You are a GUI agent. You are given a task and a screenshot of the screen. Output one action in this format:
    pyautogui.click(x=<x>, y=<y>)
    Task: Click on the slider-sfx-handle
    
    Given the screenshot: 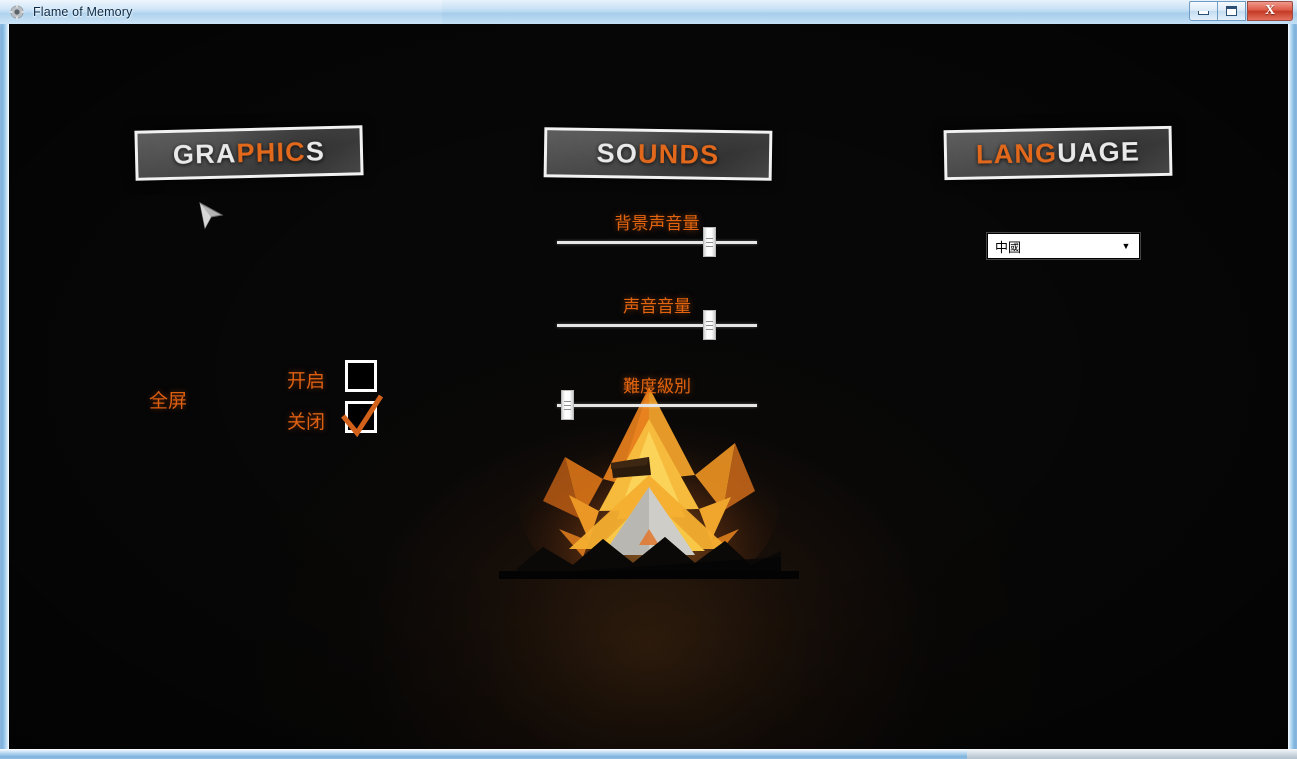 What is the action you would take?
    pyautogui.click(x=709, y=325)
    